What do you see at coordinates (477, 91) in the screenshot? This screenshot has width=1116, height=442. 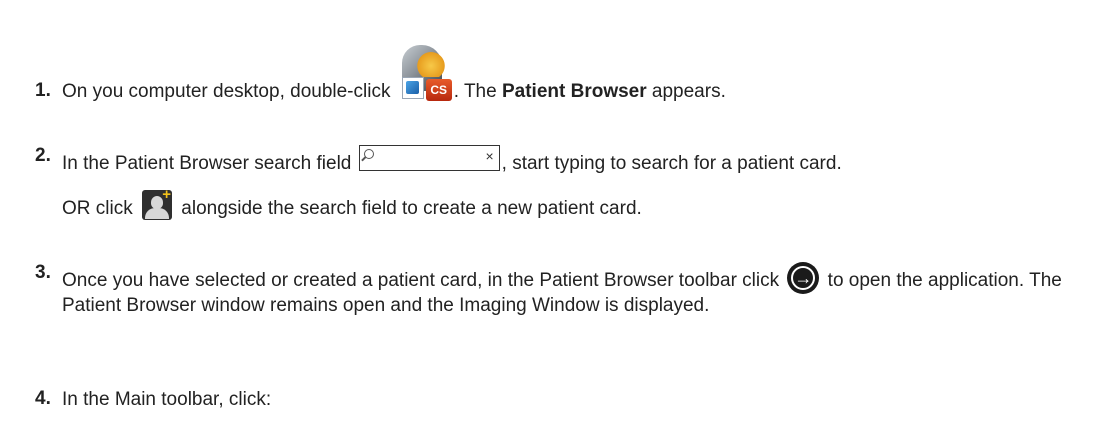 I see `step-text-part: . The` at bounding box center [477, 91].